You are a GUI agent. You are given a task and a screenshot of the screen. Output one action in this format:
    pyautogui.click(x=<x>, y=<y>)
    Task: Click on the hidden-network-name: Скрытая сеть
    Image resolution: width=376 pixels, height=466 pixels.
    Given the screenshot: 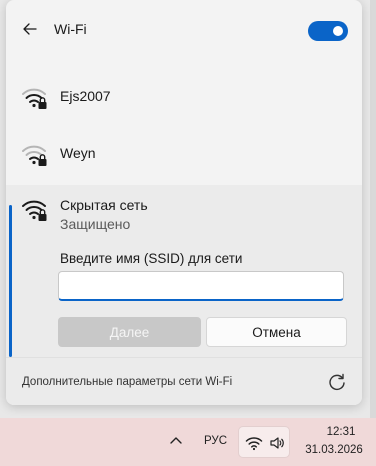 What is the action you would take?
    pyautogui.click(x=104, y=205)
    